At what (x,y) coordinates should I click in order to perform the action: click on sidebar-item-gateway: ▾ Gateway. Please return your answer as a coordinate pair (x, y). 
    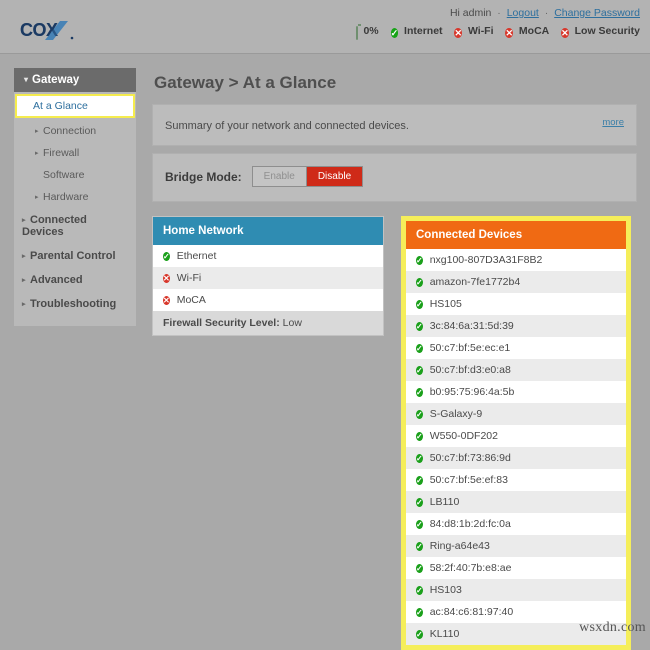
    Looking at the image, I should click on (75, 80).